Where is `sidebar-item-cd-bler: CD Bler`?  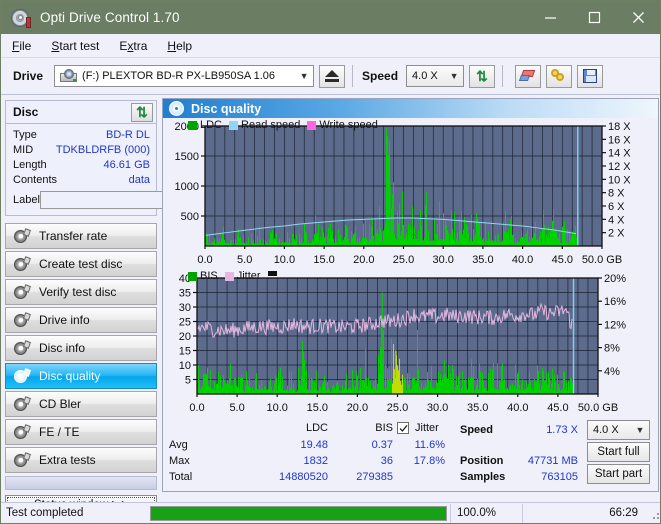
sidebar-item-cd-bler: CD Bler is located at coordinates (81, 404).